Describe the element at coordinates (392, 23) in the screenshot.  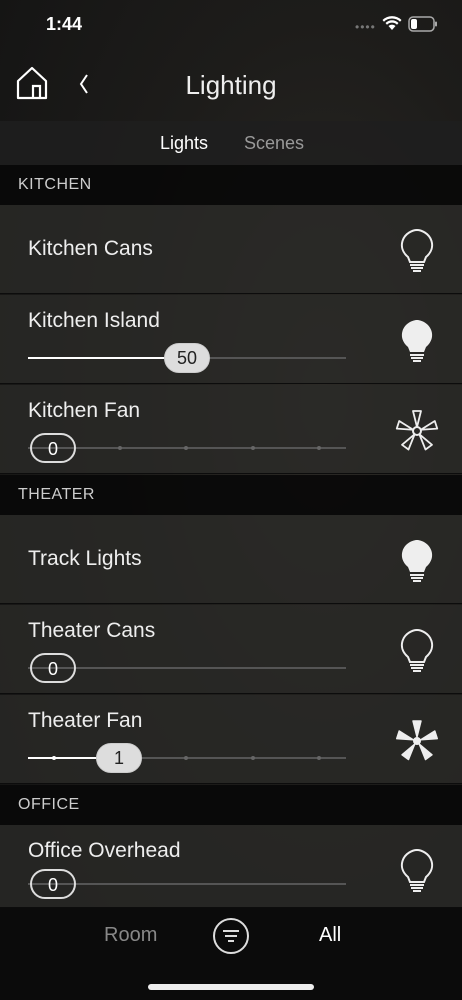
I see `wifi-icon` at that location.